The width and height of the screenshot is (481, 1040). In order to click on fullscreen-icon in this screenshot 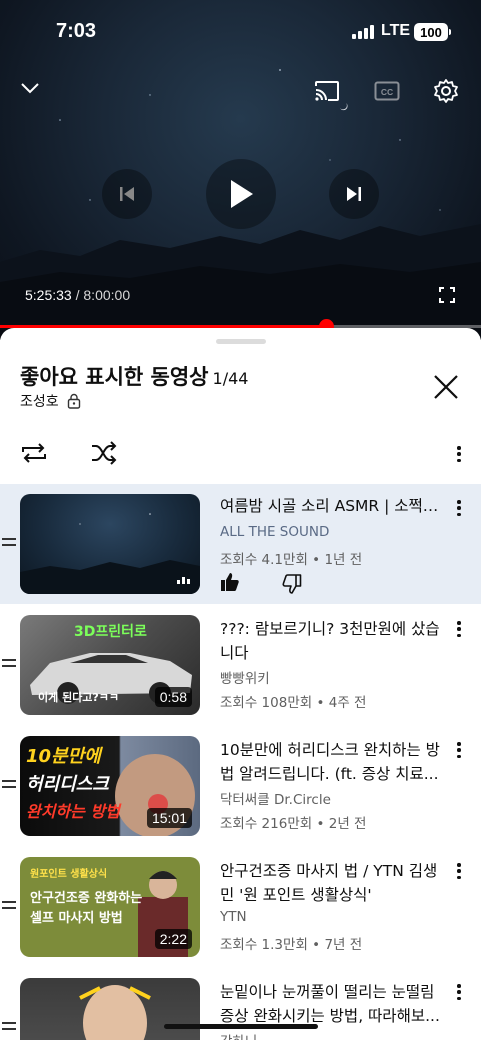, I will do `click(447, 295)`.